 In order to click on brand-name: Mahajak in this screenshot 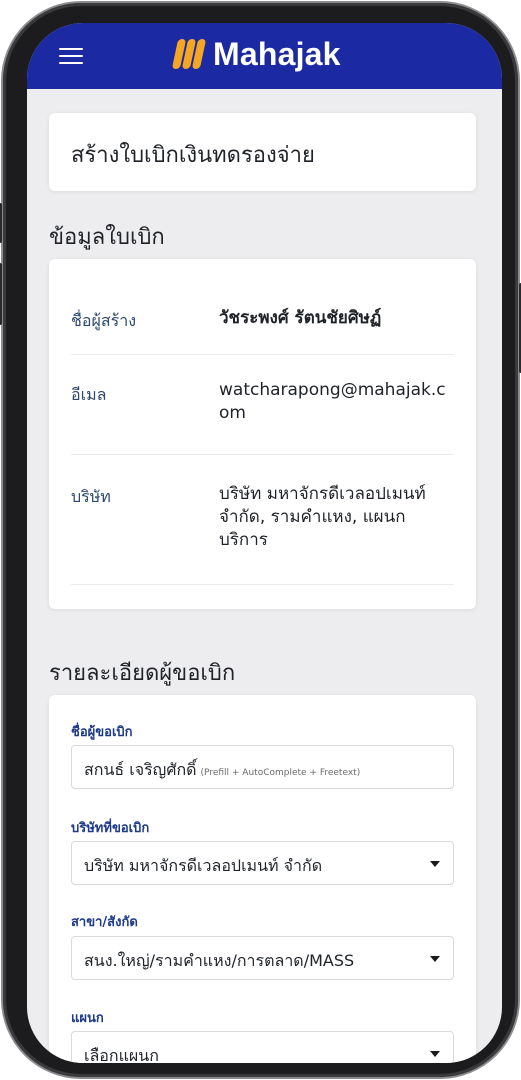, I will do `click(277, 53)`.